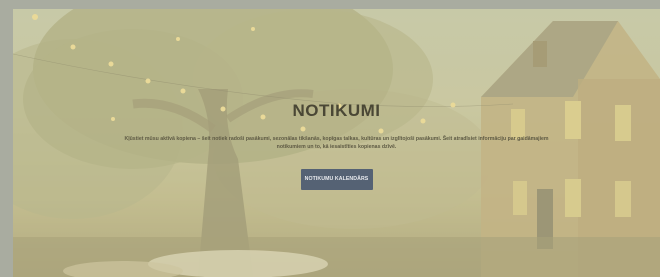 This screenshot has height=277, width=660. What do you see at coordinates (336, 110) in the screenshot?
I see `page-title: NOTIKUMI` at bounding box center [336, 110].